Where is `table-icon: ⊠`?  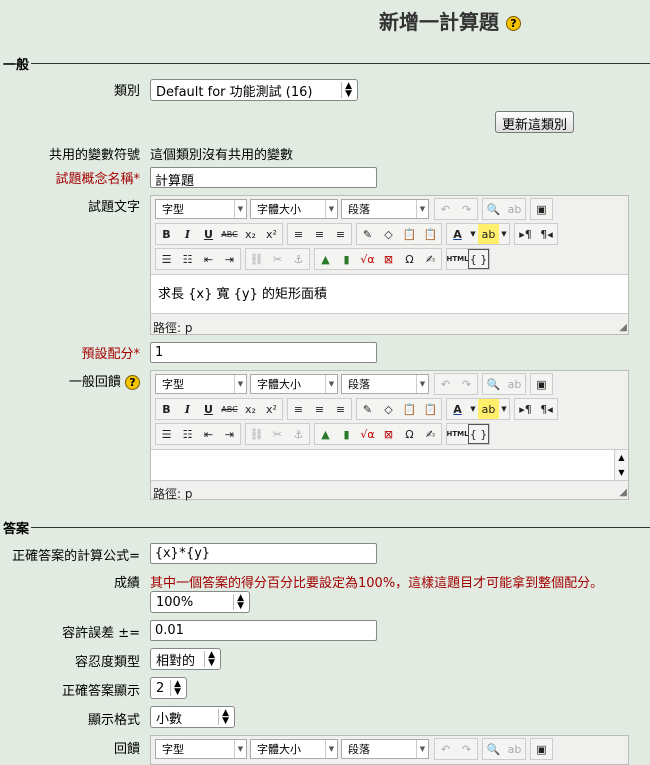 table-icon: ⊠ is located at coordinates (388, 259).